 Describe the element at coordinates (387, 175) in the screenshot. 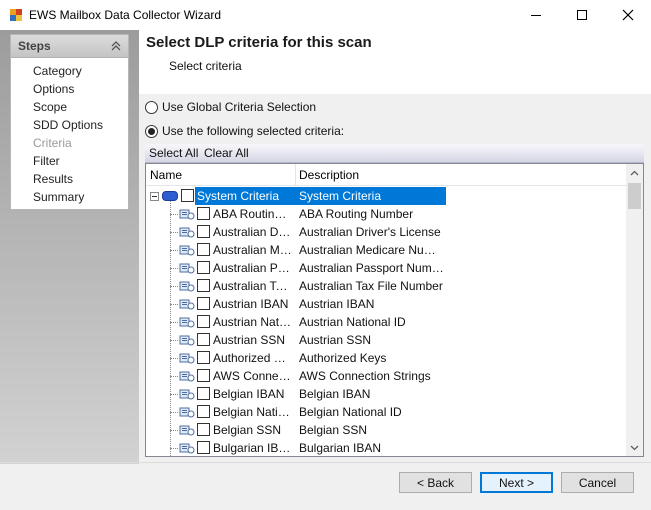

I see `grid-header: Name Description` at that location.